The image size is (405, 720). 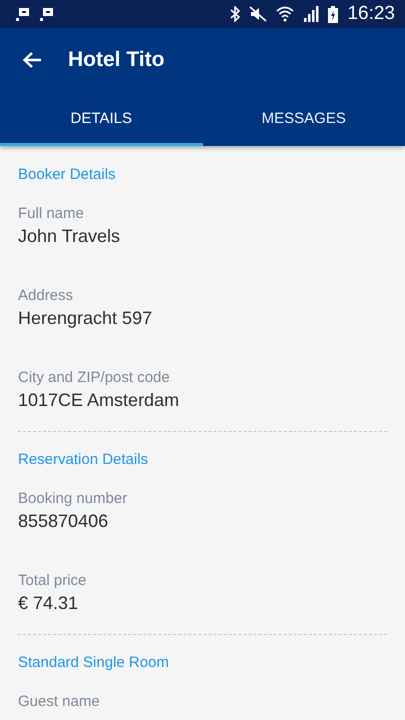 I want to click on tab: DETAILS, so click(x=101, y=119).